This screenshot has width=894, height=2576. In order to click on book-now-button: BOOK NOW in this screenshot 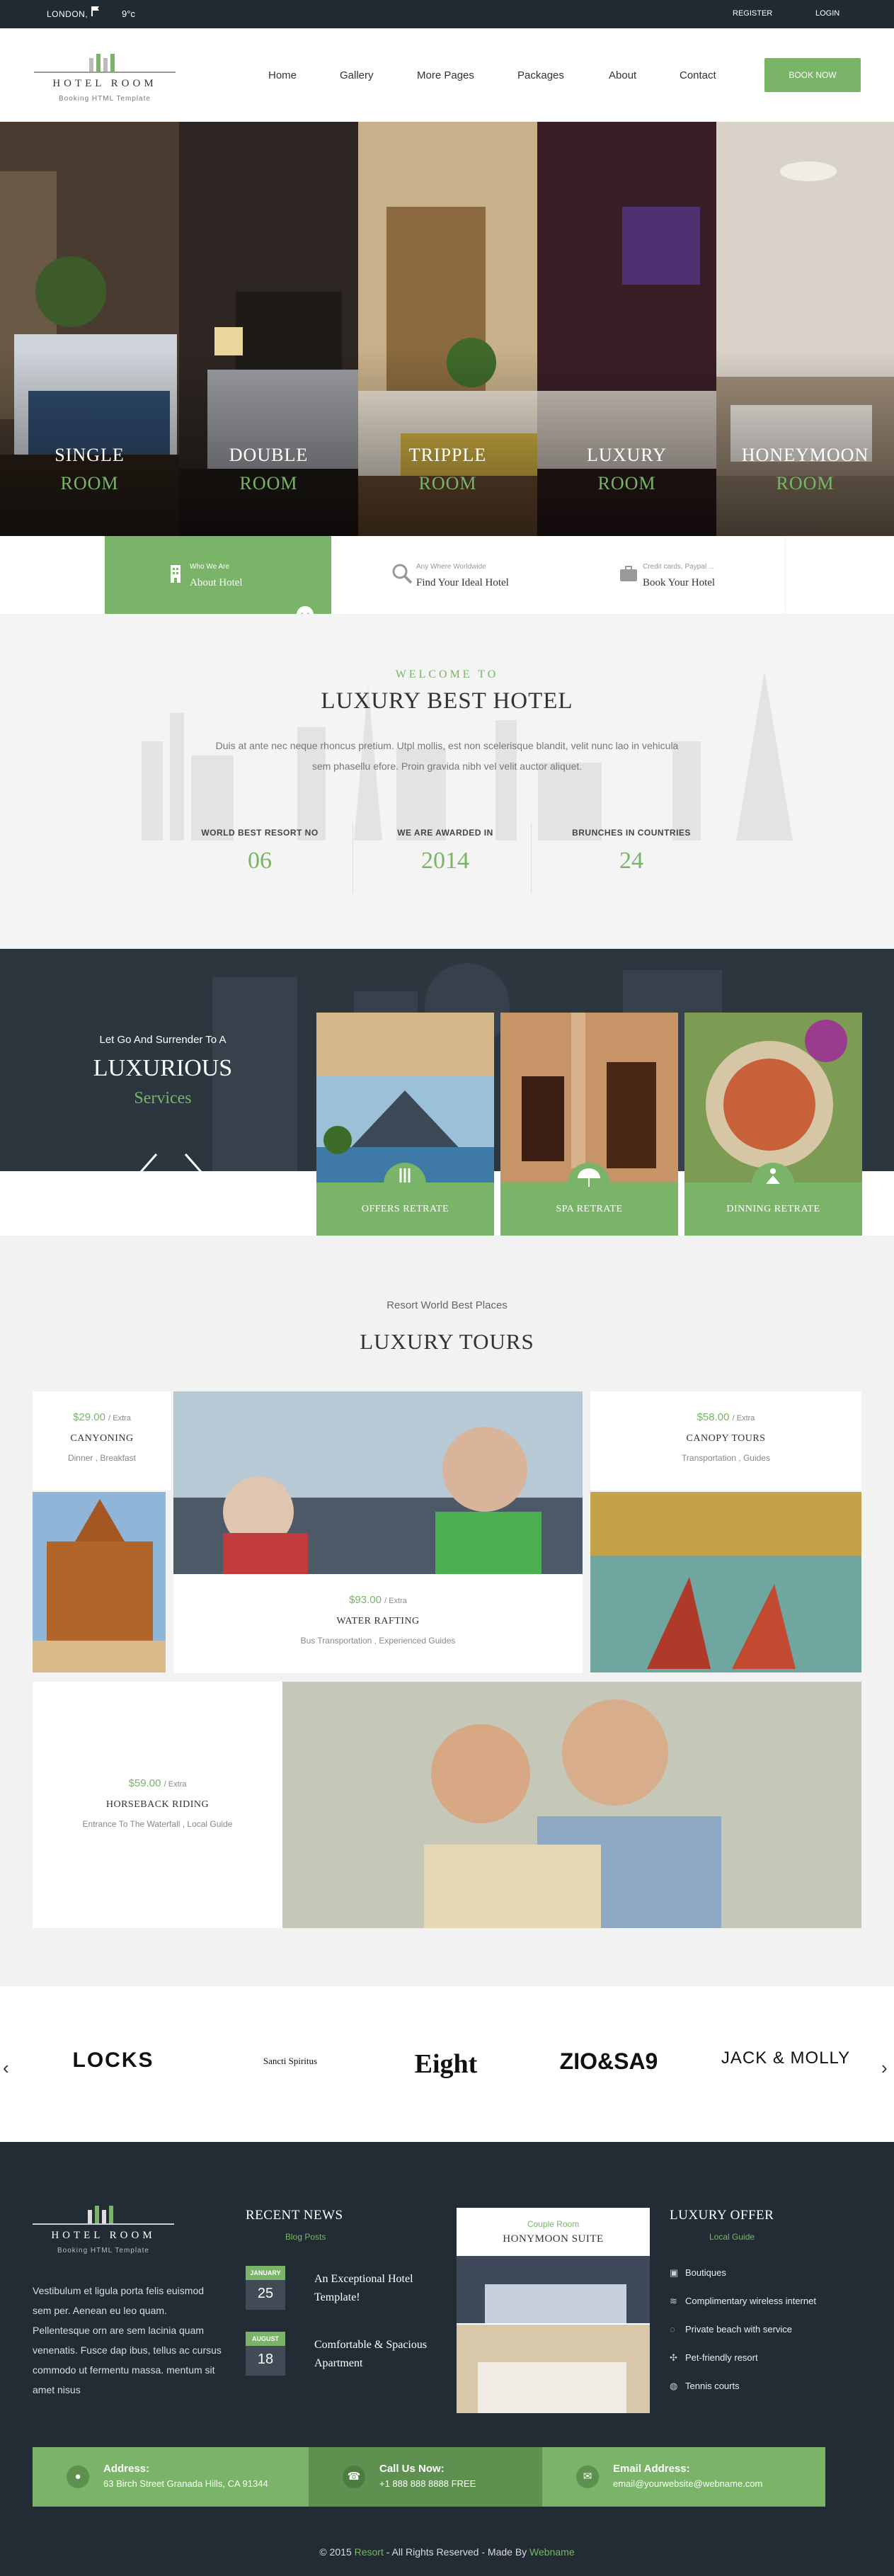, I will do `click(812, 75)`.